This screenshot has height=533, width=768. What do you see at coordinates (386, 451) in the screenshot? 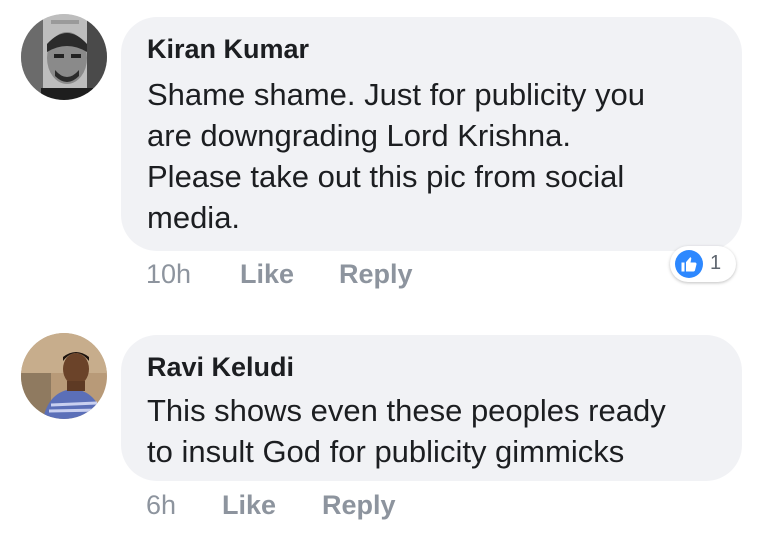
I see `comment-text-line: to insult God for publicity gimmicks` at bounding box center [386, 451].